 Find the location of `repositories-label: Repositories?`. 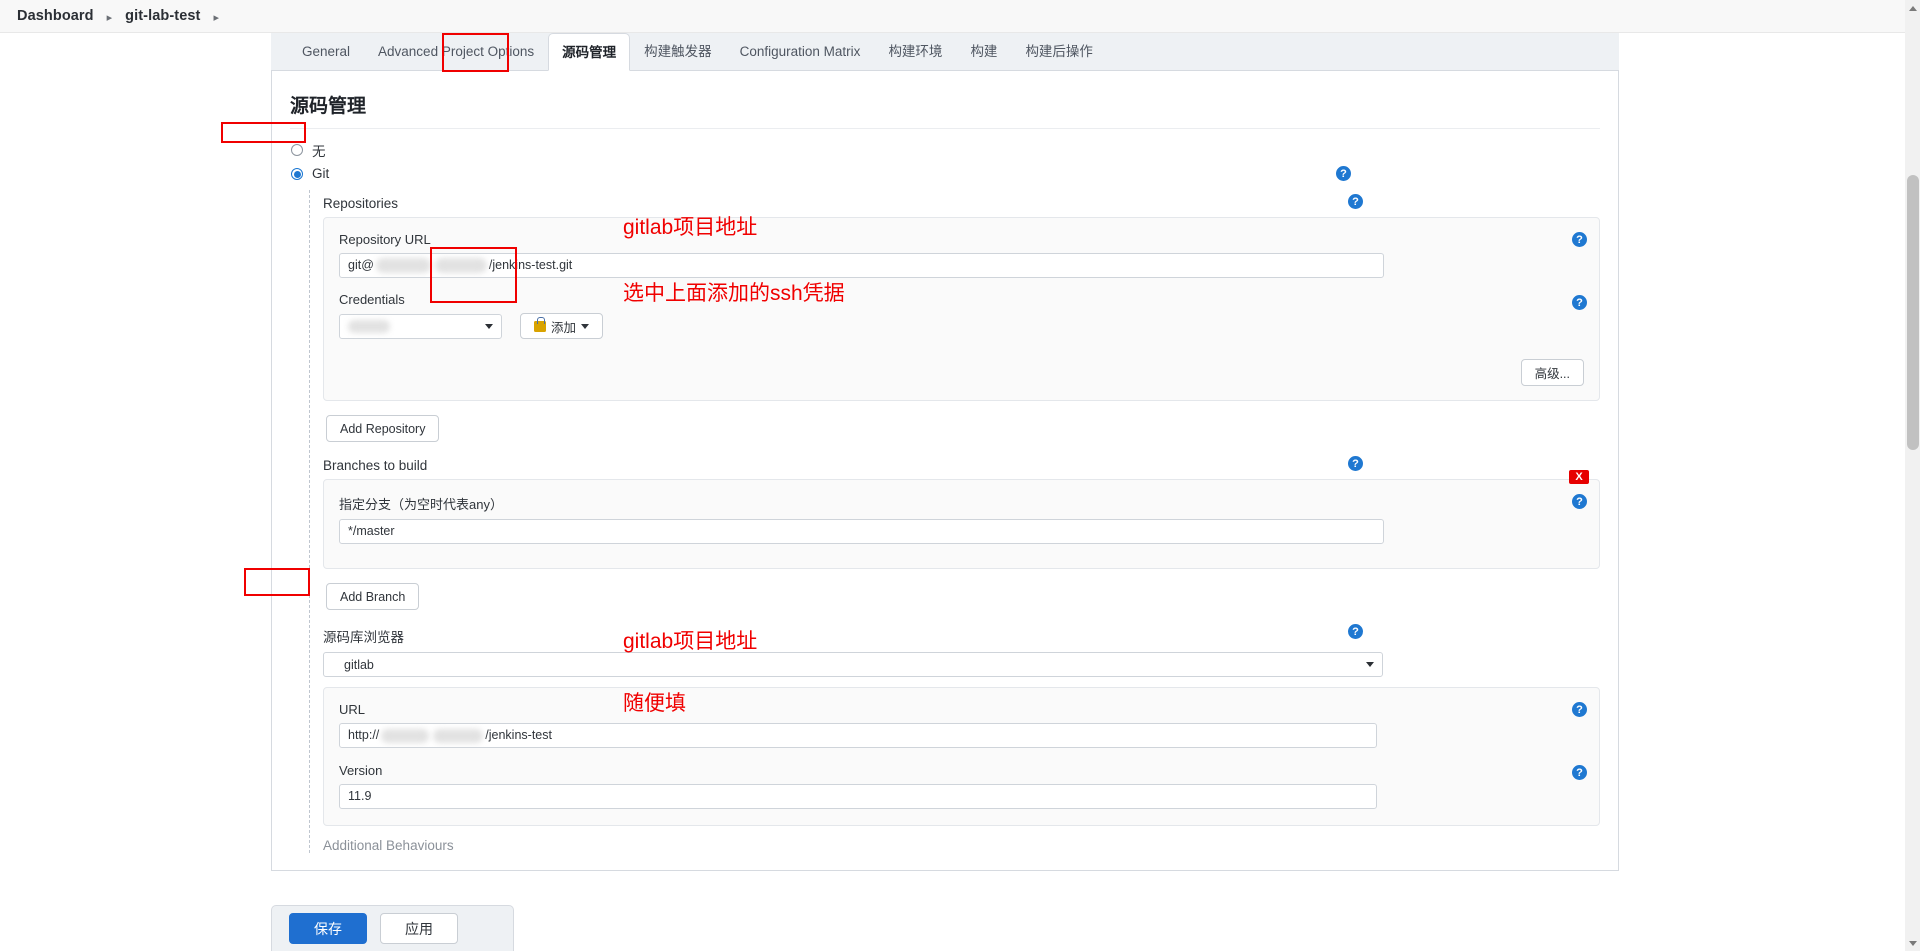

repositories-label: Repositories? is located at coordinates (961, 202).